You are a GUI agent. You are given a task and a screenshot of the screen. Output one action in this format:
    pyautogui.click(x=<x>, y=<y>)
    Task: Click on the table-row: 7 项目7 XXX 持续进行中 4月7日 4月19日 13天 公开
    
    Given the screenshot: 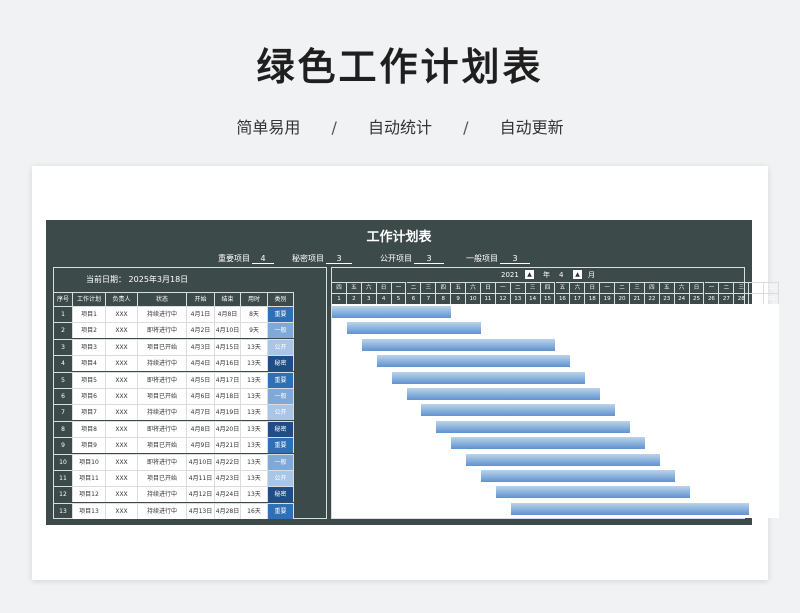 What is the action you would take?
    pyautogui.click(x=190, y=412)
    